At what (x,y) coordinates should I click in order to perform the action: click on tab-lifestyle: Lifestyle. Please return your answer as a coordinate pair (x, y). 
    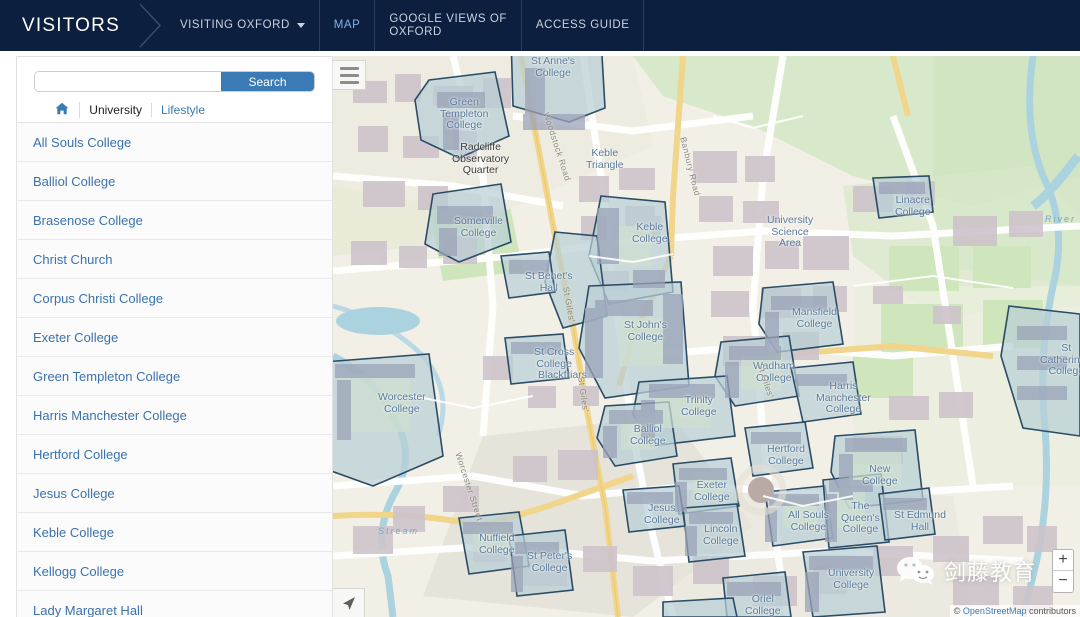
    Looking at the image, I should click on (183, 110).